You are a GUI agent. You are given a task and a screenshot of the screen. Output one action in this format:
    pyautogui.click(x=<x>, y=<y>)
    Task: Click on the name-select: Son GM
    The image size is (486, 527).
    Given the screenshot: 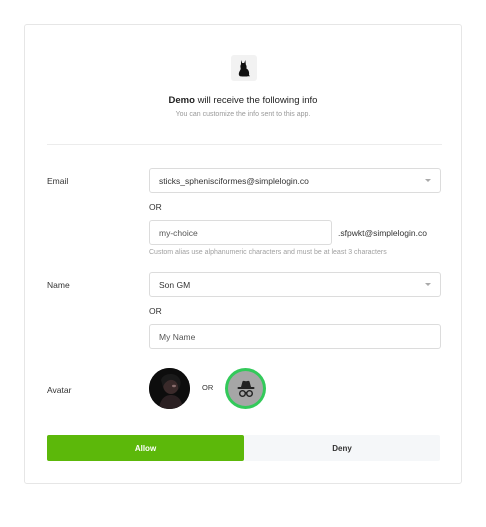 What is the action you would take?
    pyautogui.click(x=295, y=284)
    